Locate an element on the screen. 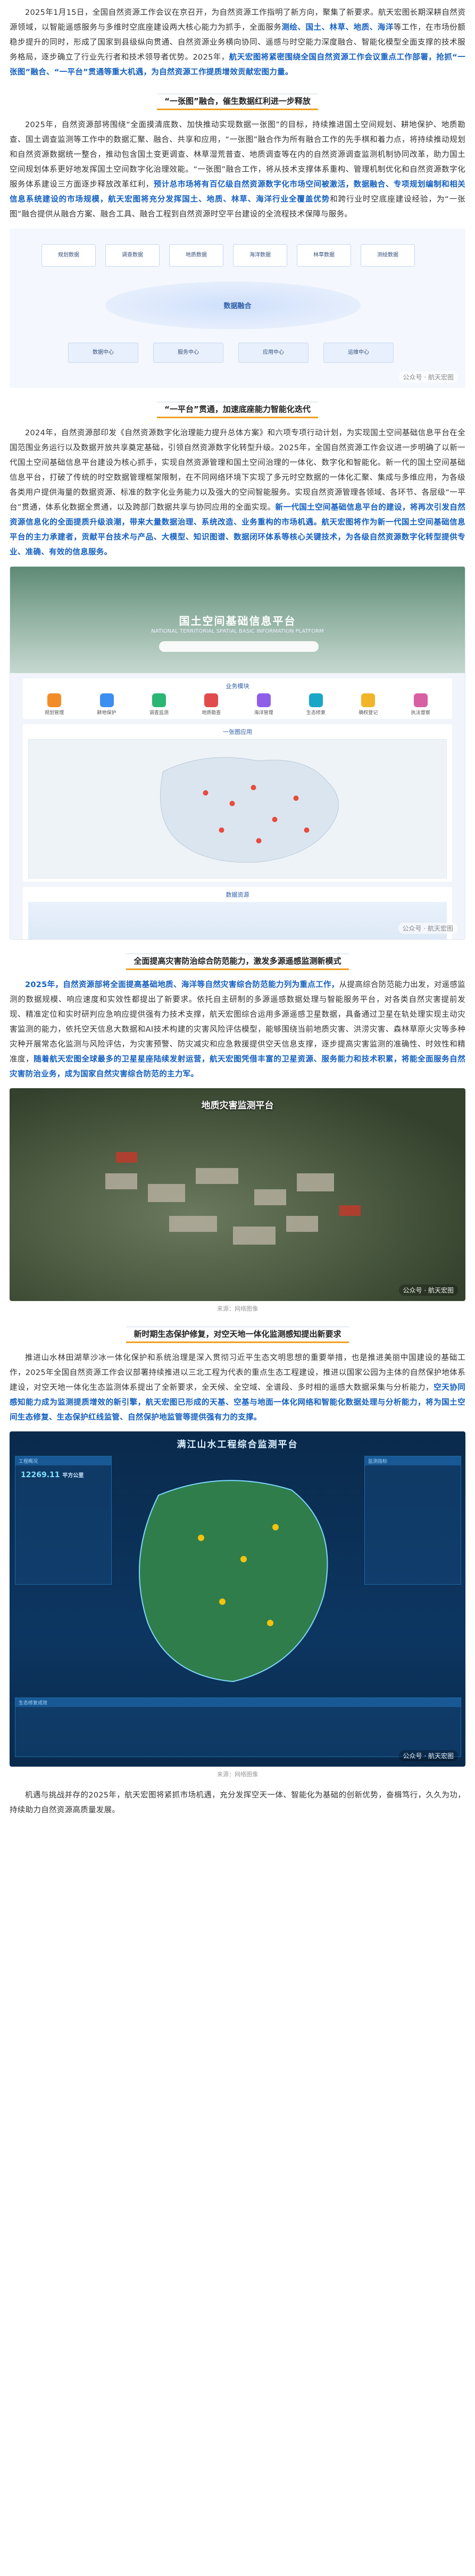  service-label: 耕地保护 is located at coordinates (106, 713).